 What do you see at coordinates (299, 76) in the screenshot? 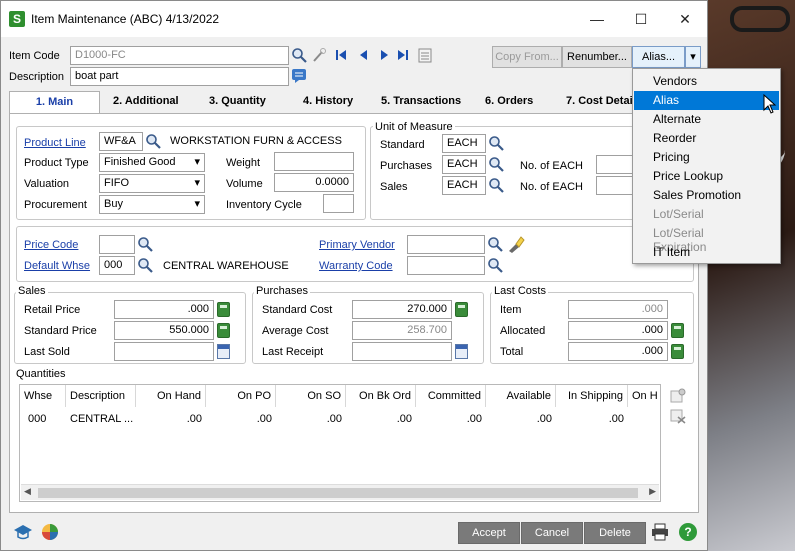
I see `extended-description-icon` at bounding box center [299, 76].